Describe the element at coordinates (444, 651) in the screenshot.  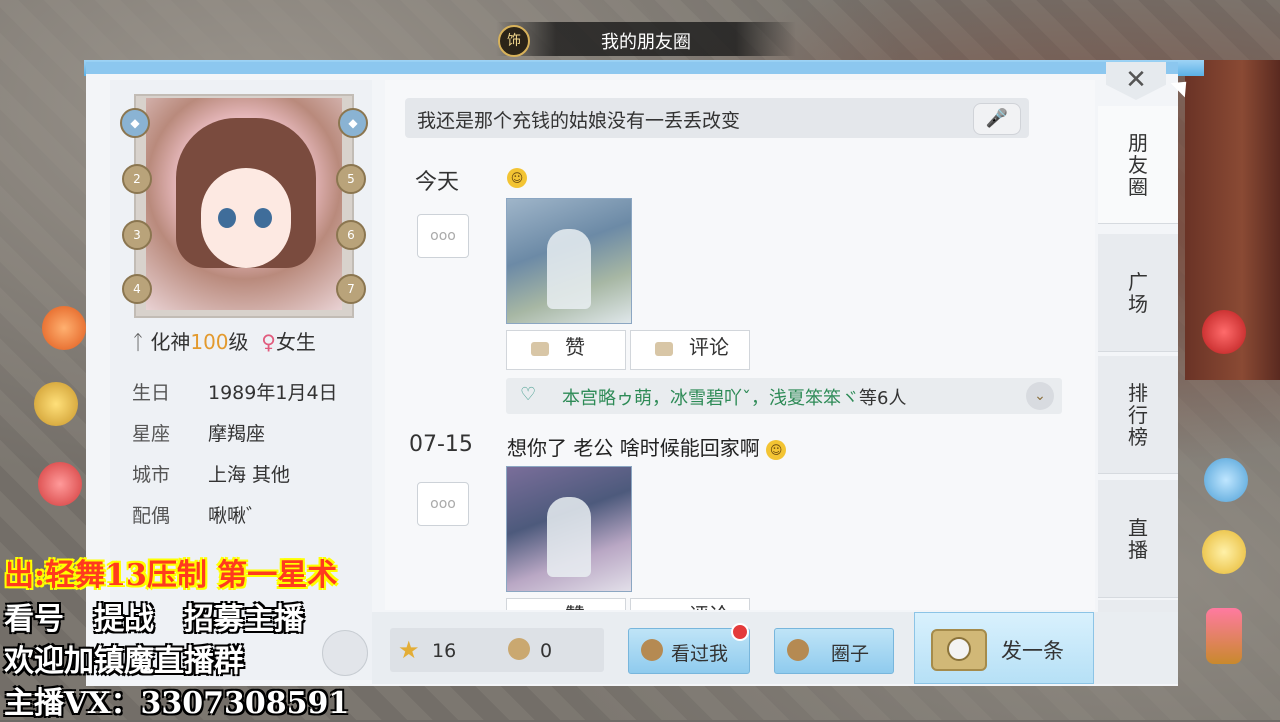
I see `stars-count: 16` at that location.